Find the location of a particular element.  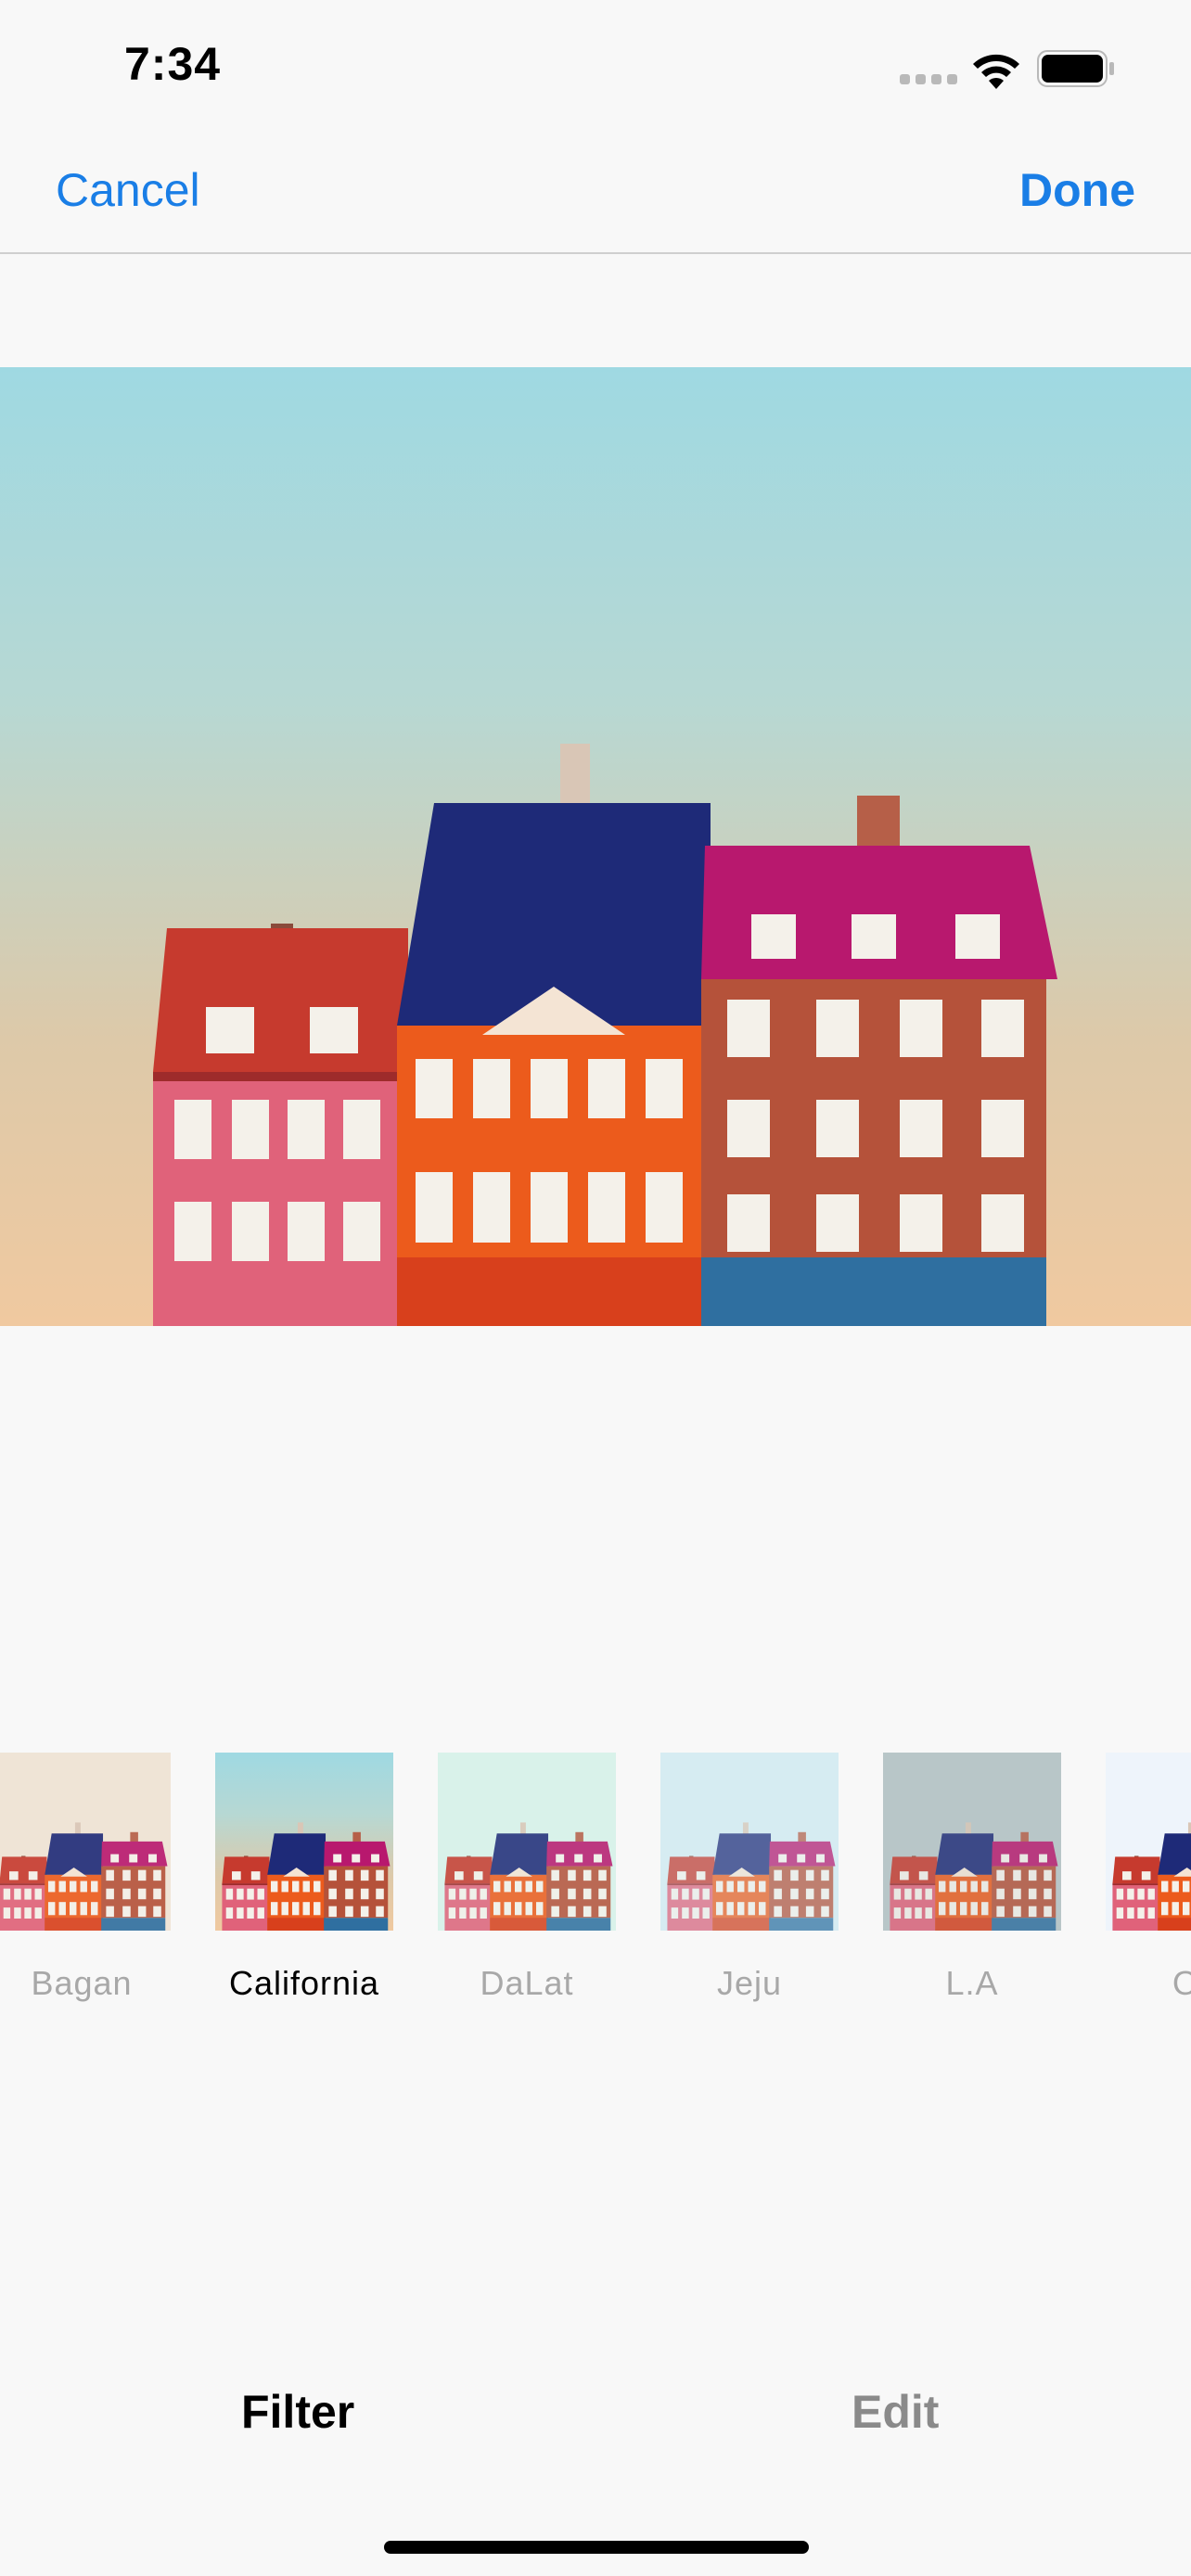

filter-label: Os is located at coordinates (1181, 1983).